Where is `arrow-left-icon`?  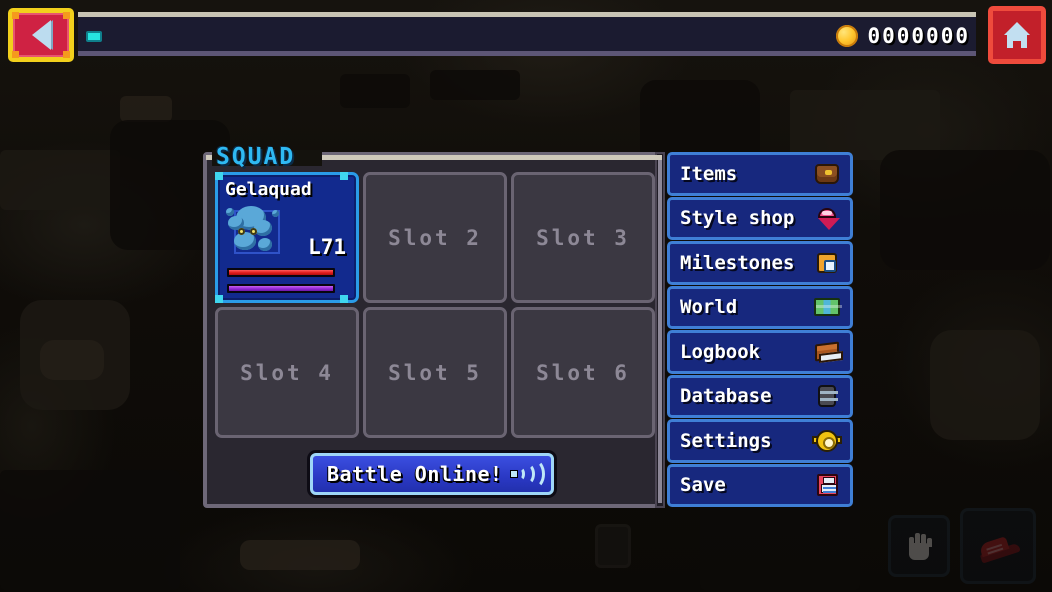
arrow-left-icon is located at coordinates (41, 35).